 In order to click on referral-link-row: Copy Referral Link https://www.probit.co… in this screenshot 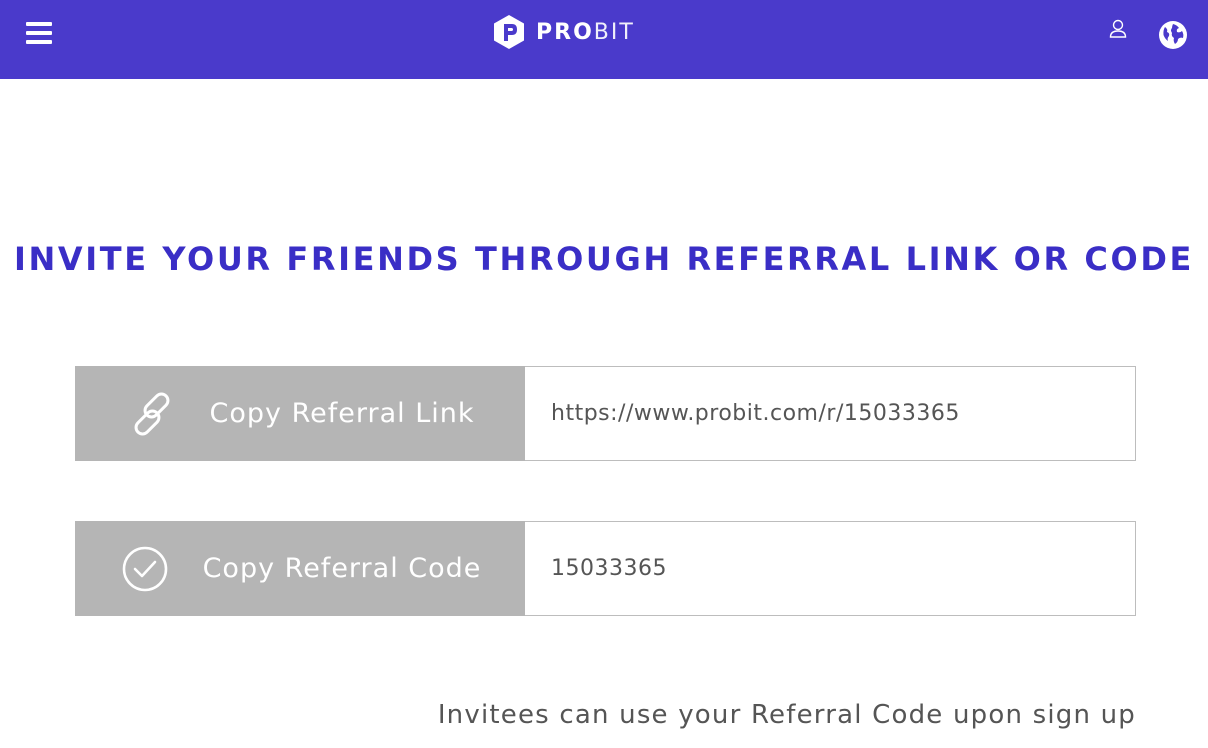, I will do `click(605, 413)`.